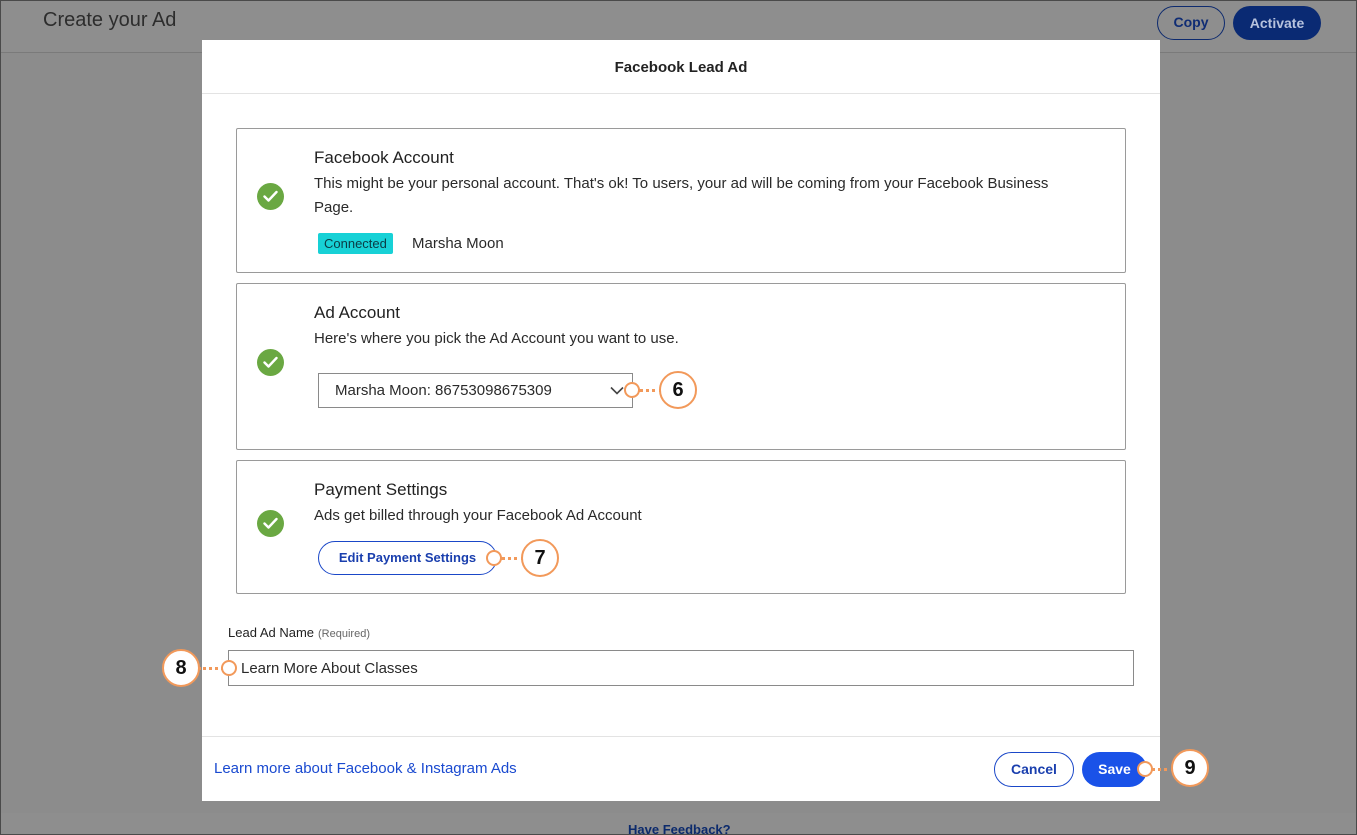  Describe the element at coordinates (384, 157) in the screenshot. I see `facebook-account-title: Facebook Account` at that location.